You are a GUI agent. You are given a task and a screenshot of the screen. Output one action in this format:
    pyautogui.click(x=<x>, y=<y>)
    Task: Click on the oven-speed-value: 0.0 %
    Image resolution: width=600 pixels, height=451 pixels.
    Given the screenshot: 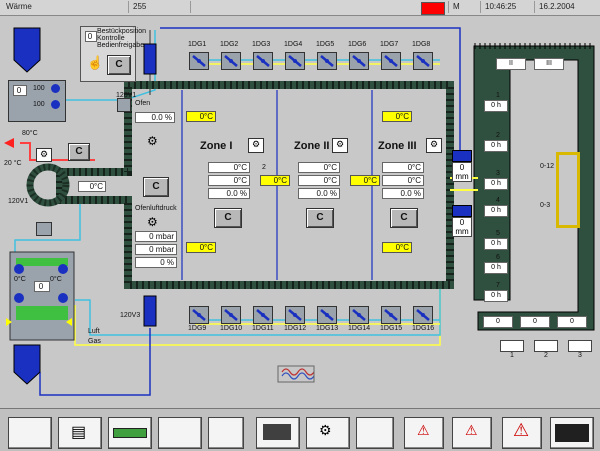 What is the action you would take?
    pyautogui.click(x=155, y=117)
    